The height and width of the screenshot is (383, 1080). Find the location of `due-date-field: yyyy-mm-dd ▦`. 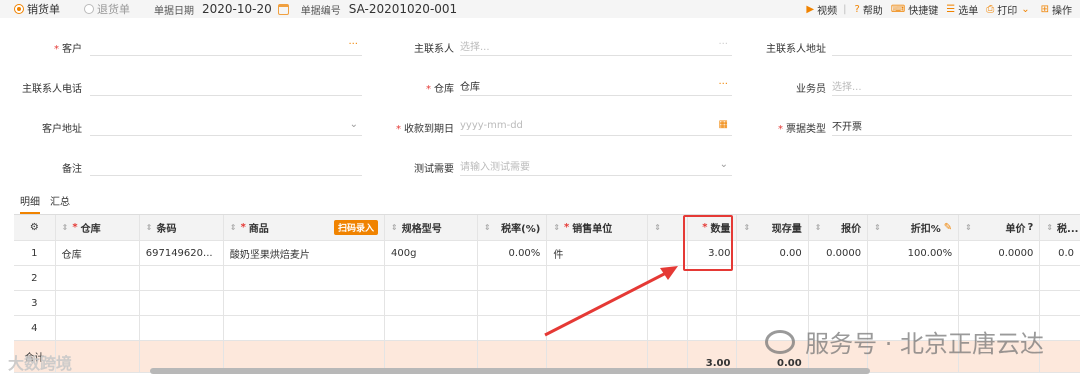

due-date-field: yyyy-mm-dd ▦ is located at coordinates (596, 126).